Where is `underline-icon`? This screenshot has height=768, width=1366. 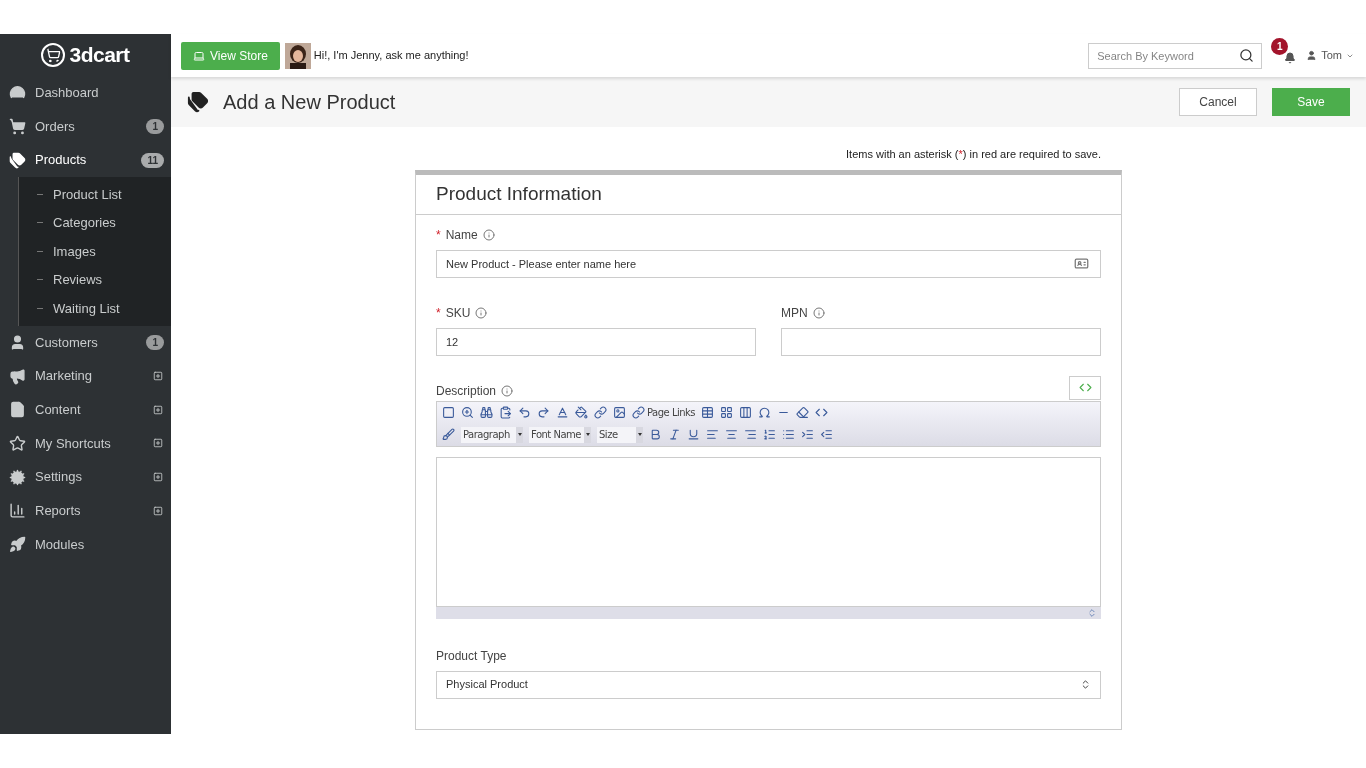 underline-icon is located at coordinates (693, 434).